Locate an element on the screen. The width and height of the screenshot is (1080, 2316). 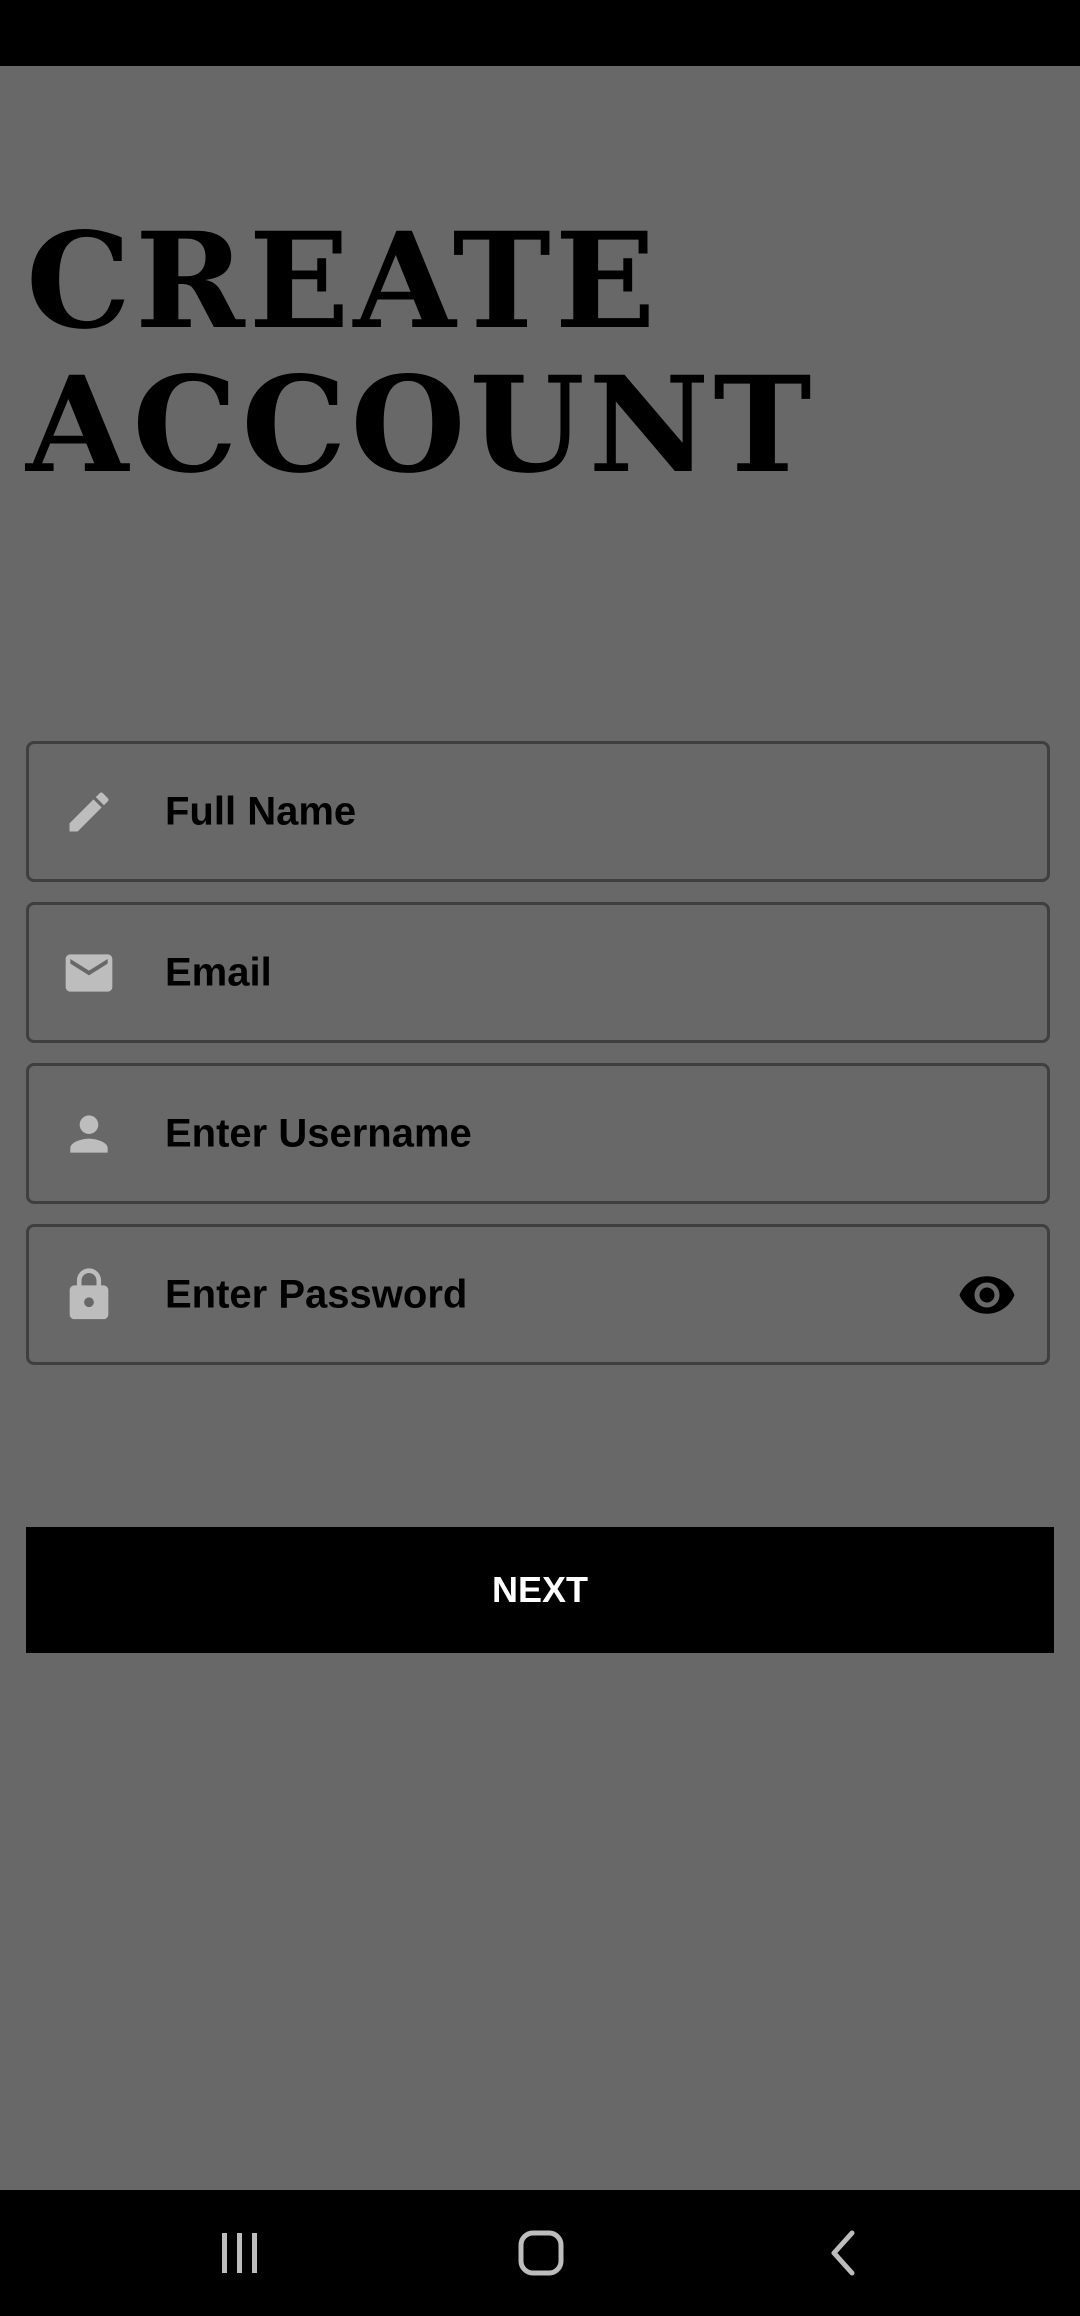
recent-apps-icon is located at coordinates (239, 2253).